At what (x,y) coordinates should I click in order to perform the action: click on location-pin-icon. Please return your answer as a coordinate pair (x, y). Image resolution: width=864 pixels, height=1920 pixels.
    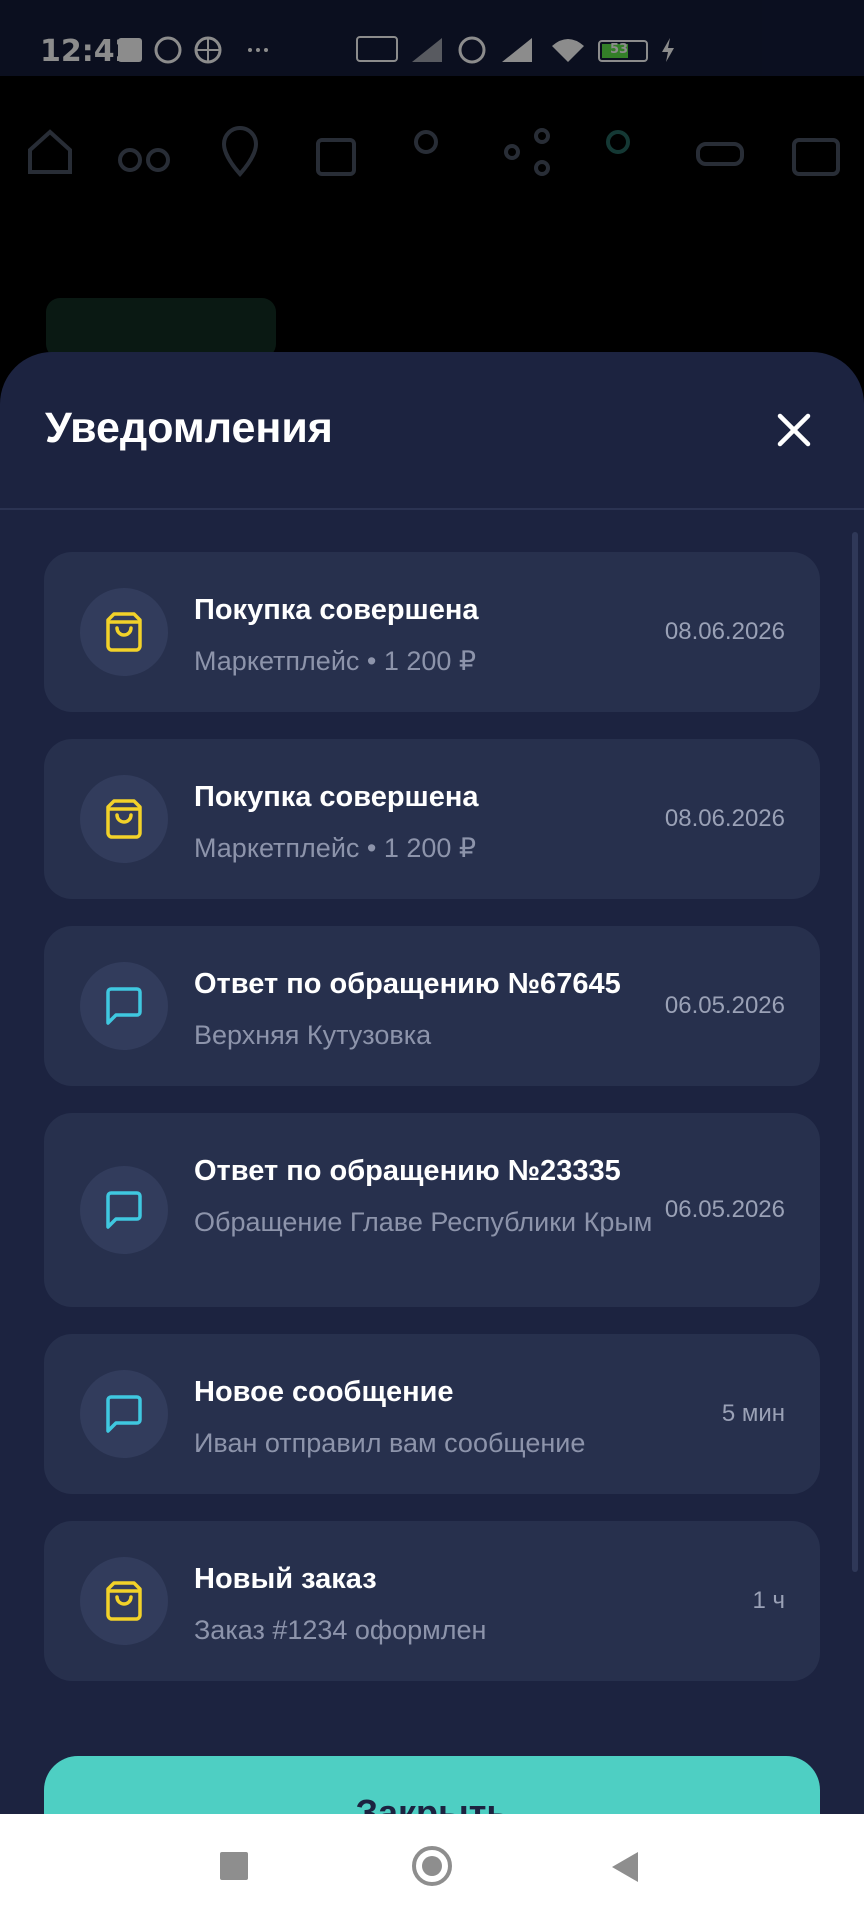
    Looking at the image, I should click on (240, 152).